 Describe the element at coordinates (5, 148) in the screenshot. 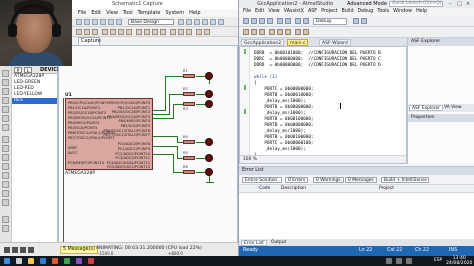

I see `pin-icon` at that location.